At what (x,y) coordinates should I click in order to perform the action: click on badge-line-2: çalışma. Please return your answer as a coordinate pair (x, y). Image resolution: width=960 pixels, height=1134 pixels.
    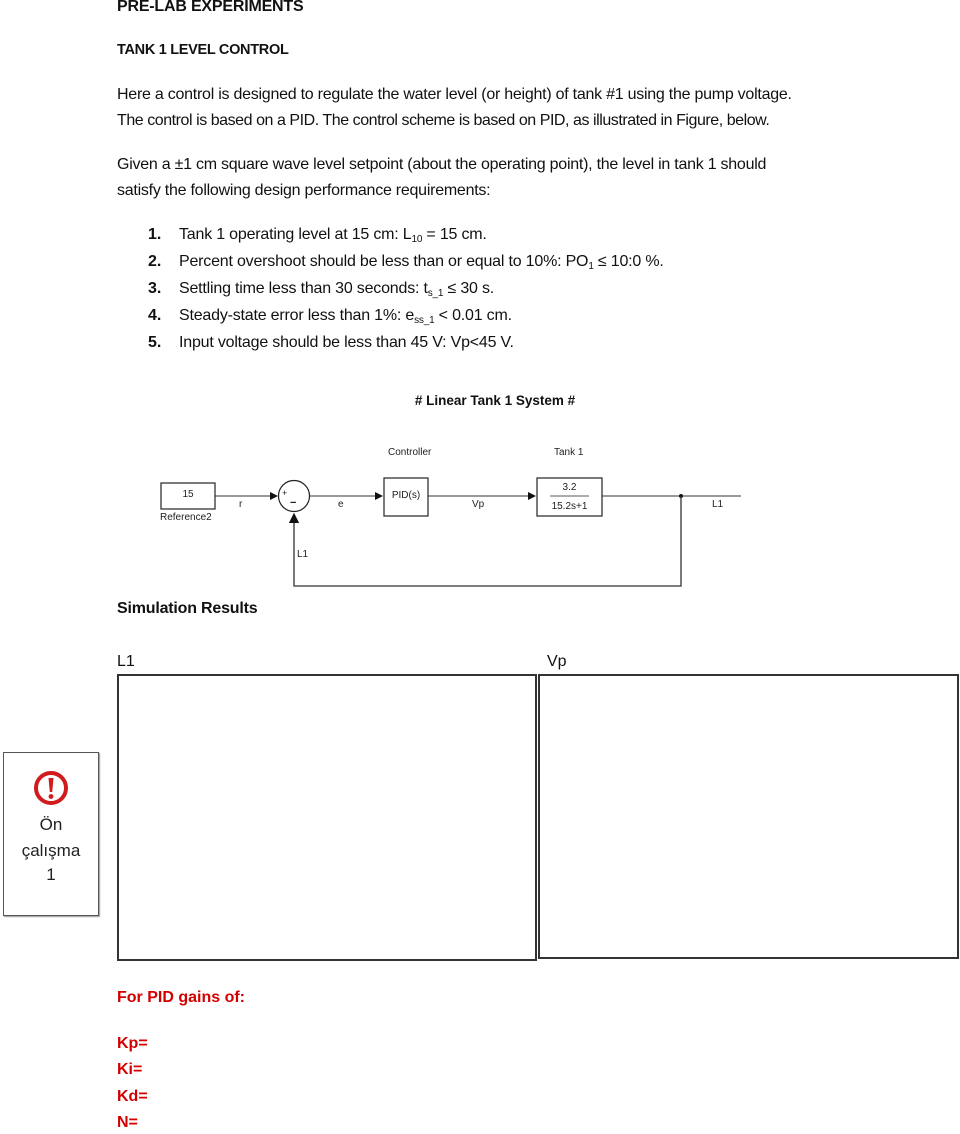
    Looking at the image, I should click on (51, 850).